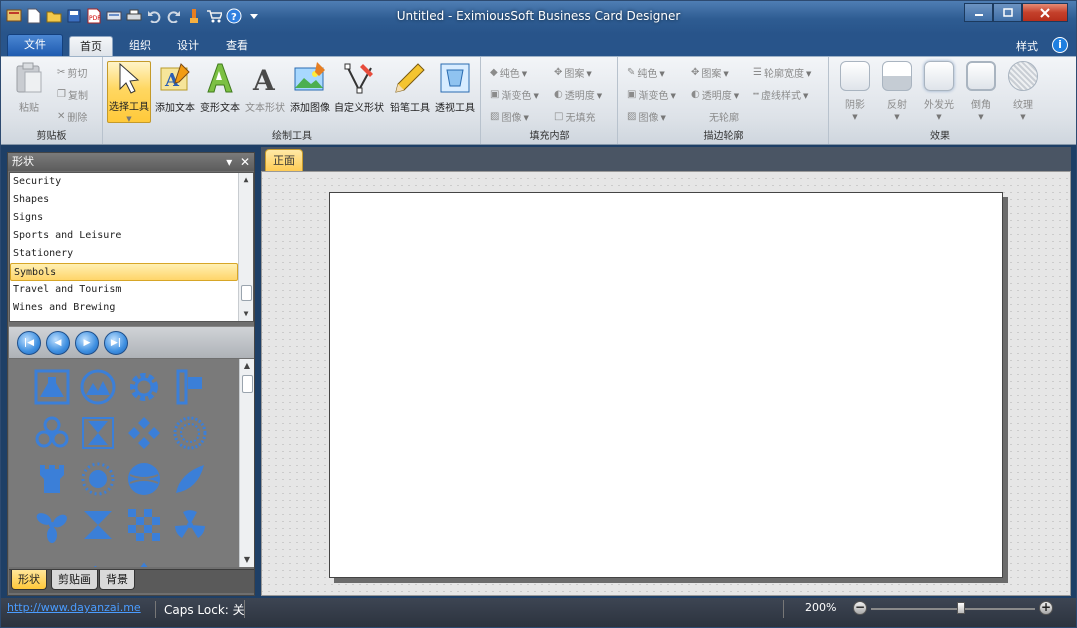 The image size is (1077, 628). Describe the element at coordinates (52, 557) in the screenshot. I see `ship-symbol-icon` at that location.